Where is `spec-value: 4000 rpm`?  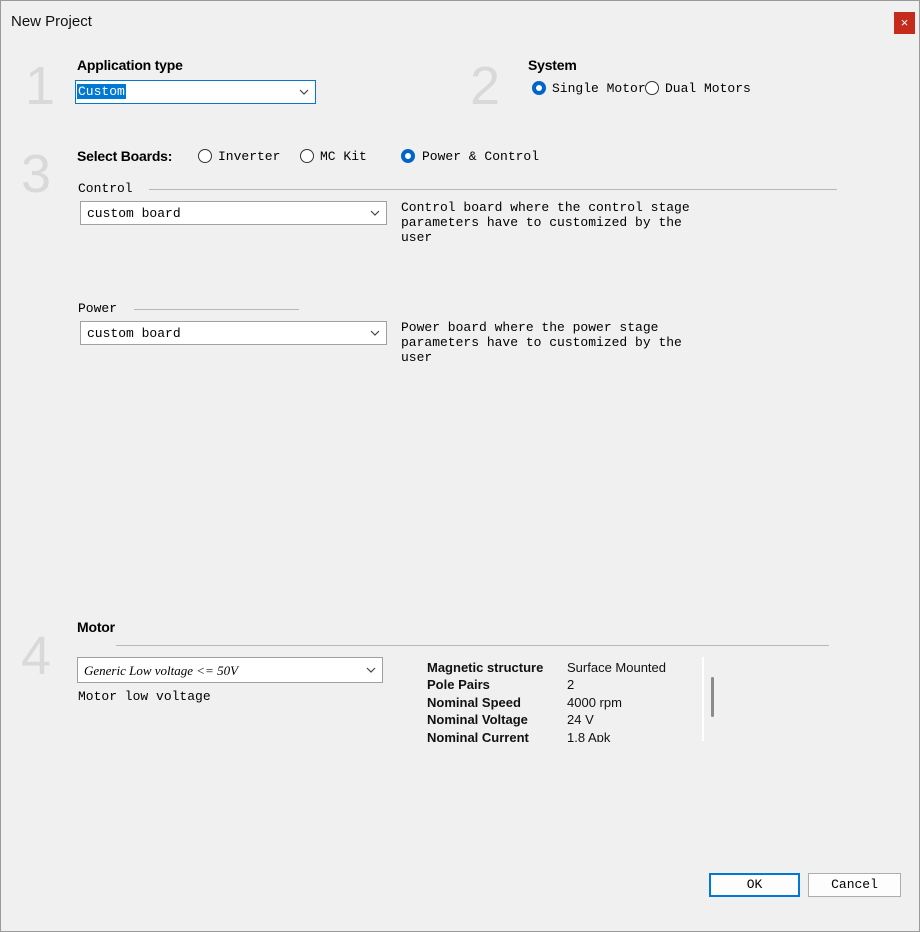 spec-value: 4000 rpm is located at coordinates (594, 702).